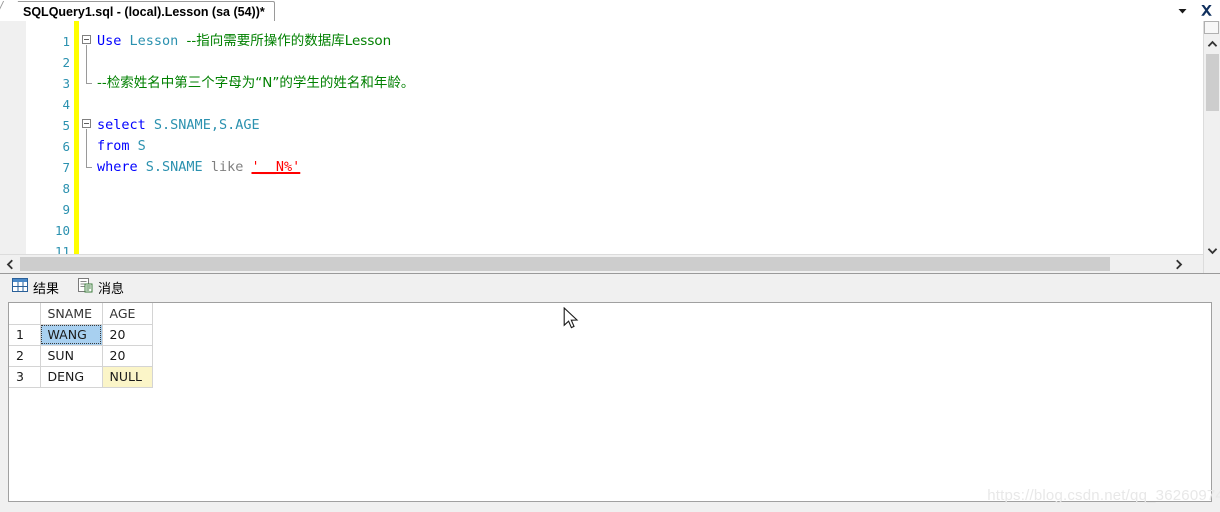 Image resolution: width=1220 pixels, height=512 pixels. I want to click on column-header-sname: SNAME, so click(71, 314).